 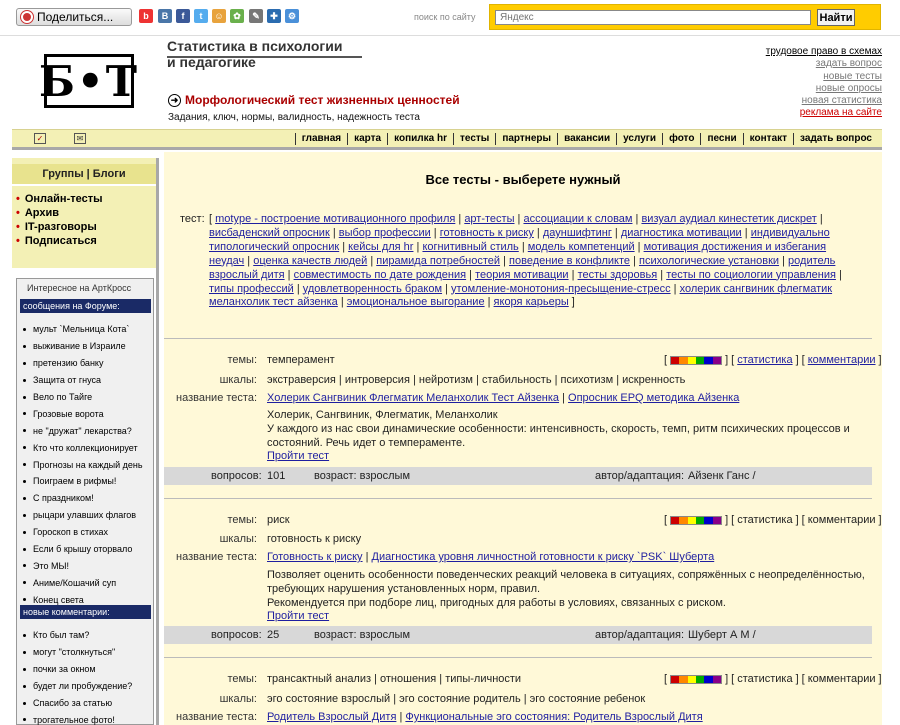 What do you see at coordinates (68, 414) in the screenshot?
I see `forum-item: Грозовые ворота` at bounding box center [68, 414].